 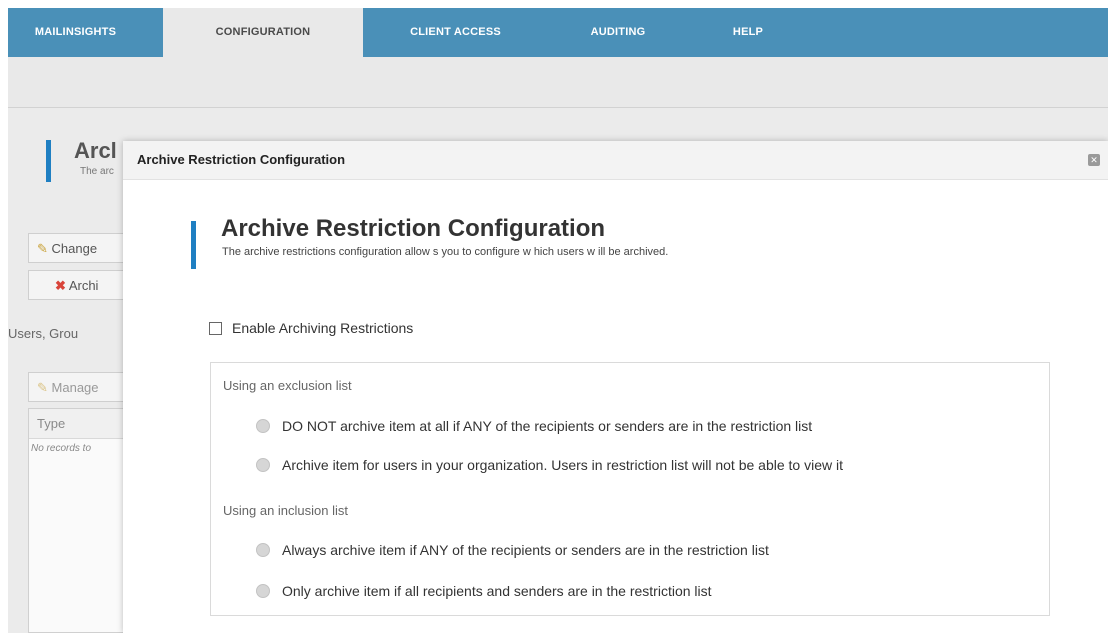 I want to click on enable-restrictions-label: Enable Archiving Restrictions, so click(x=323, y=328).